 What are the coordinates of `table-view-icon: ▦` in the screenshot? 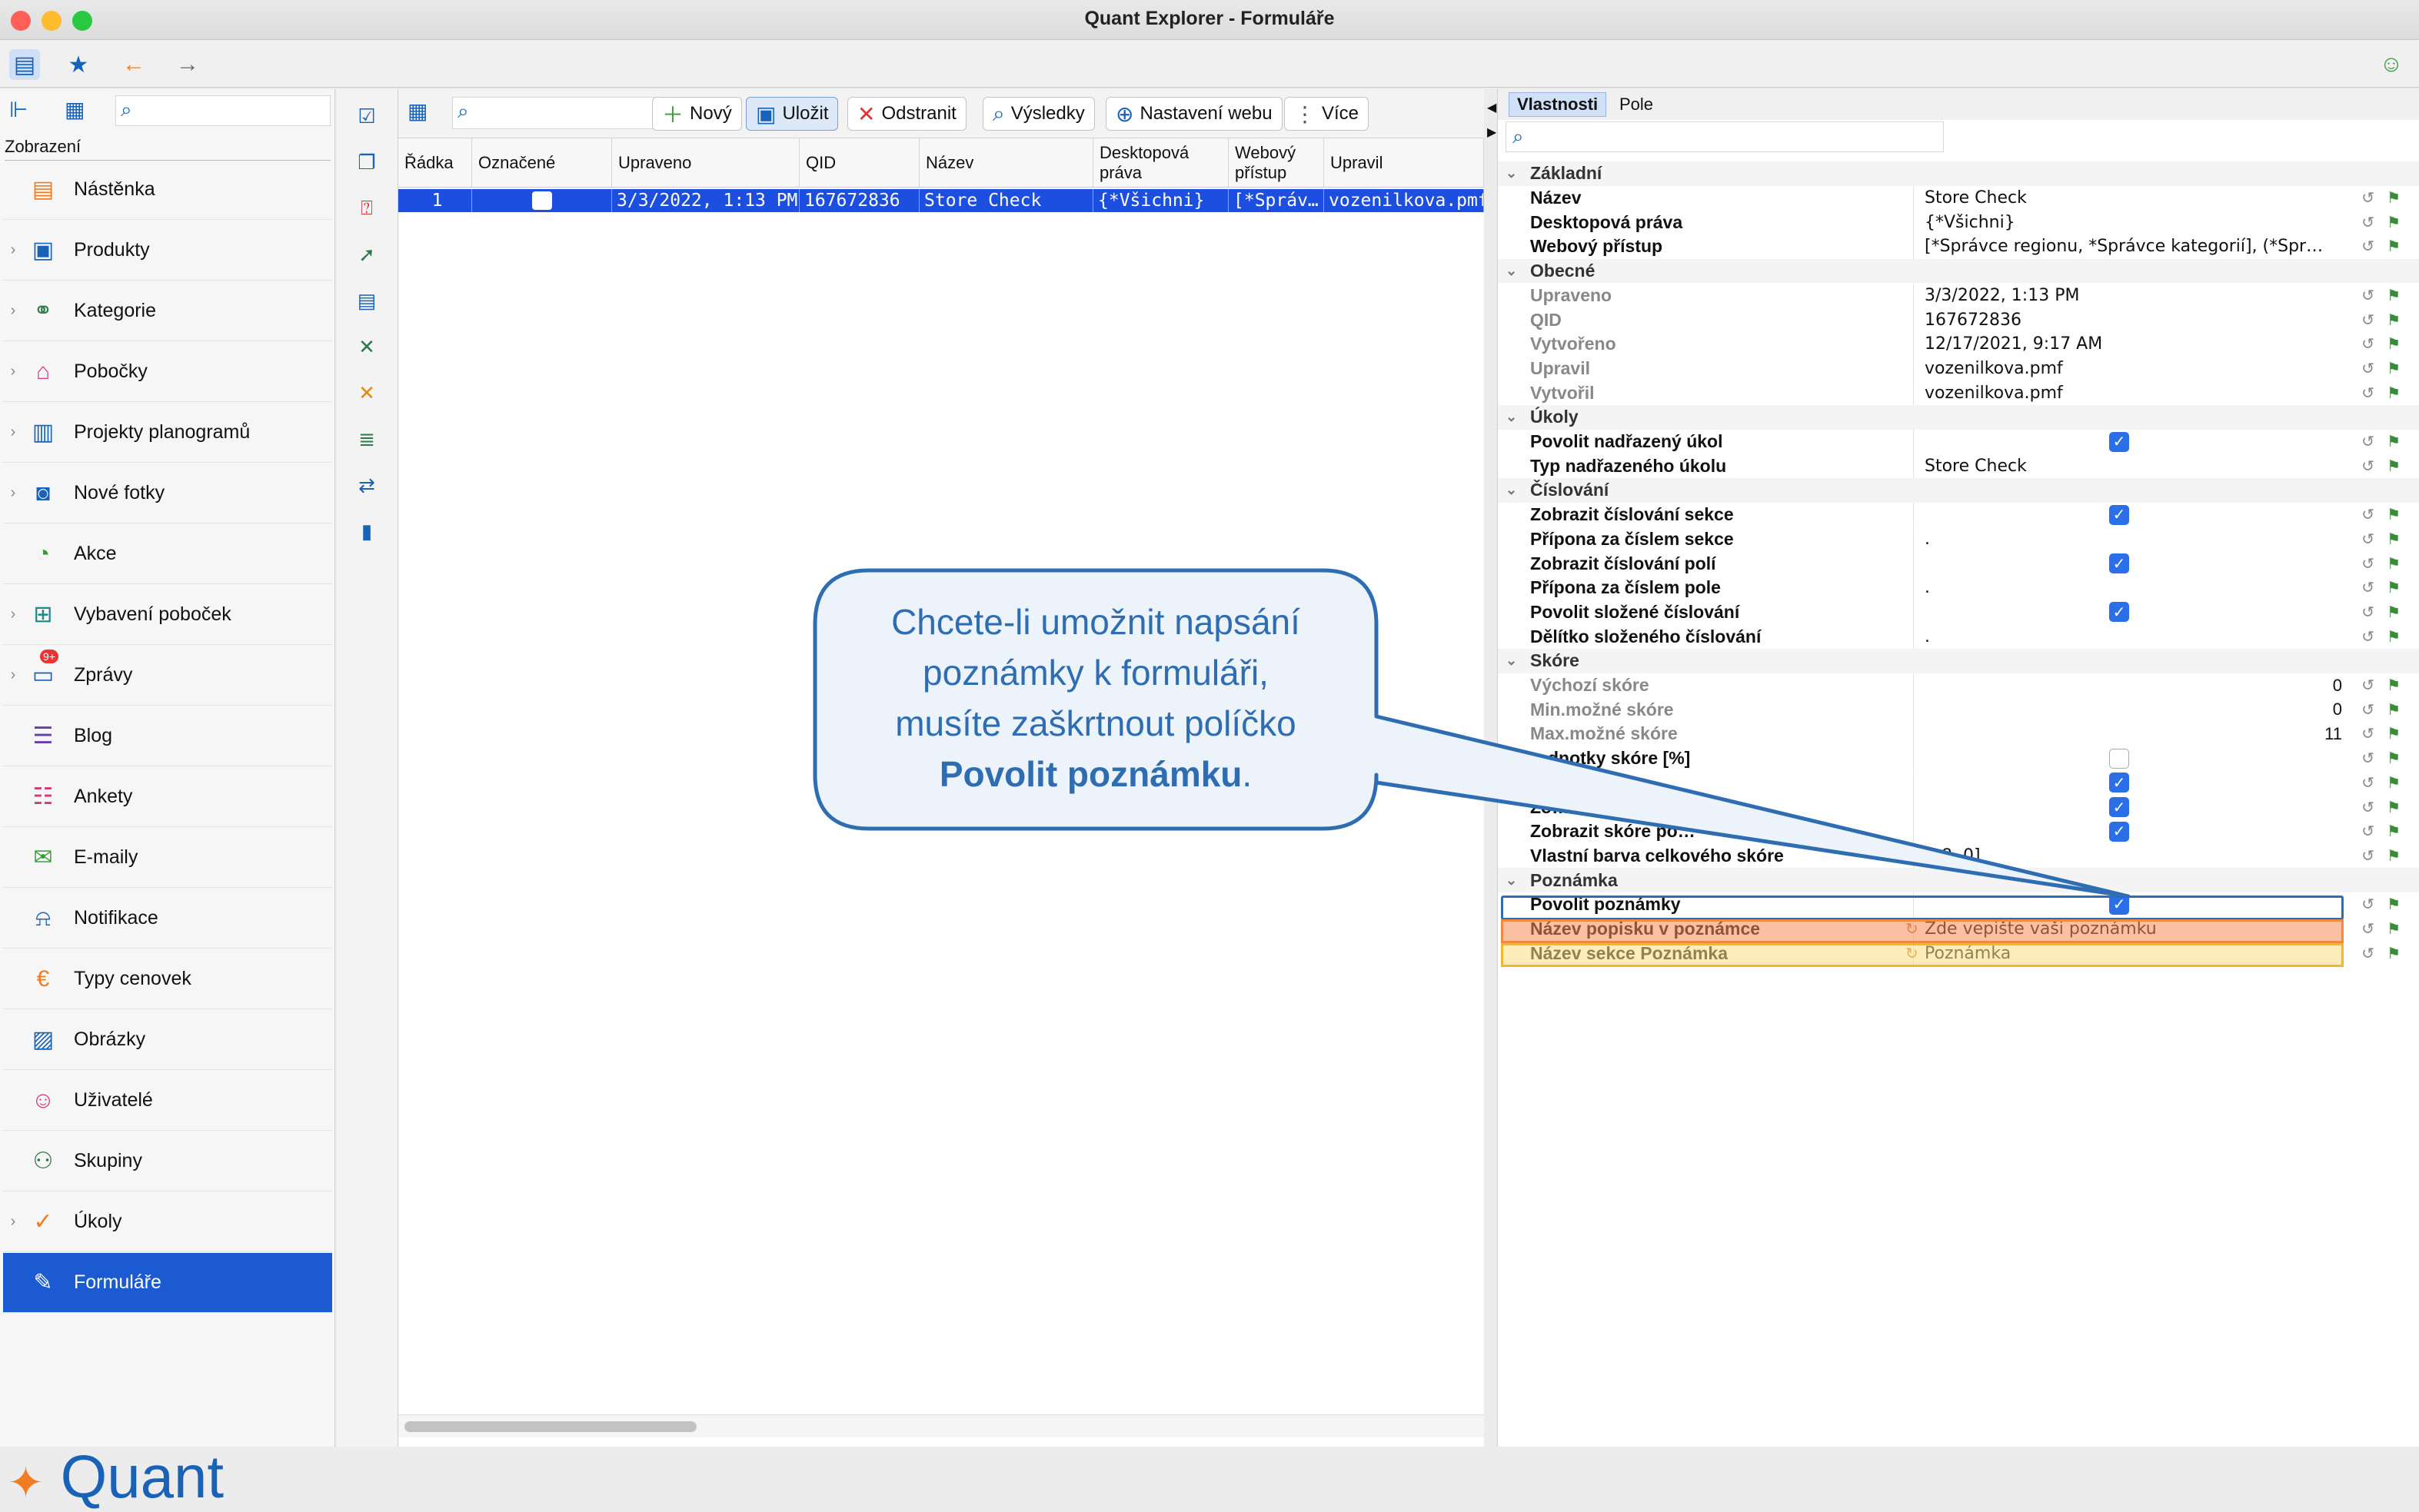 It's located at (75, 109).